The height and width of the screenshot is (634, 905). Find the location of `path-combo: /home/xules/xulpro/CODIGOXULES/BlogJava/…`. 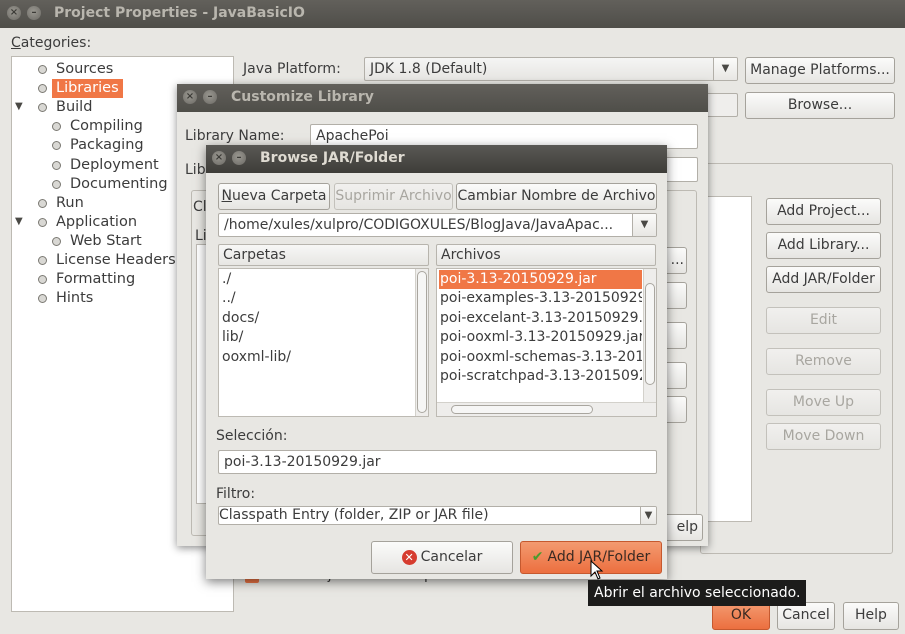

path-combo: /home/xules/xulpro/CODIGOXULES/BlogJava/… is located at coordinates (437, 225).